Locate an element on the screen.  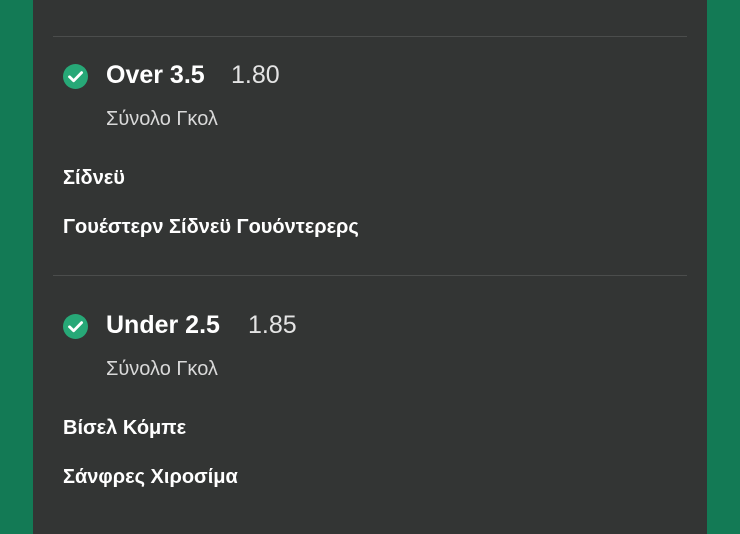
home-team: Βίσελ Κόμπε is located at coordinates (125, 428).